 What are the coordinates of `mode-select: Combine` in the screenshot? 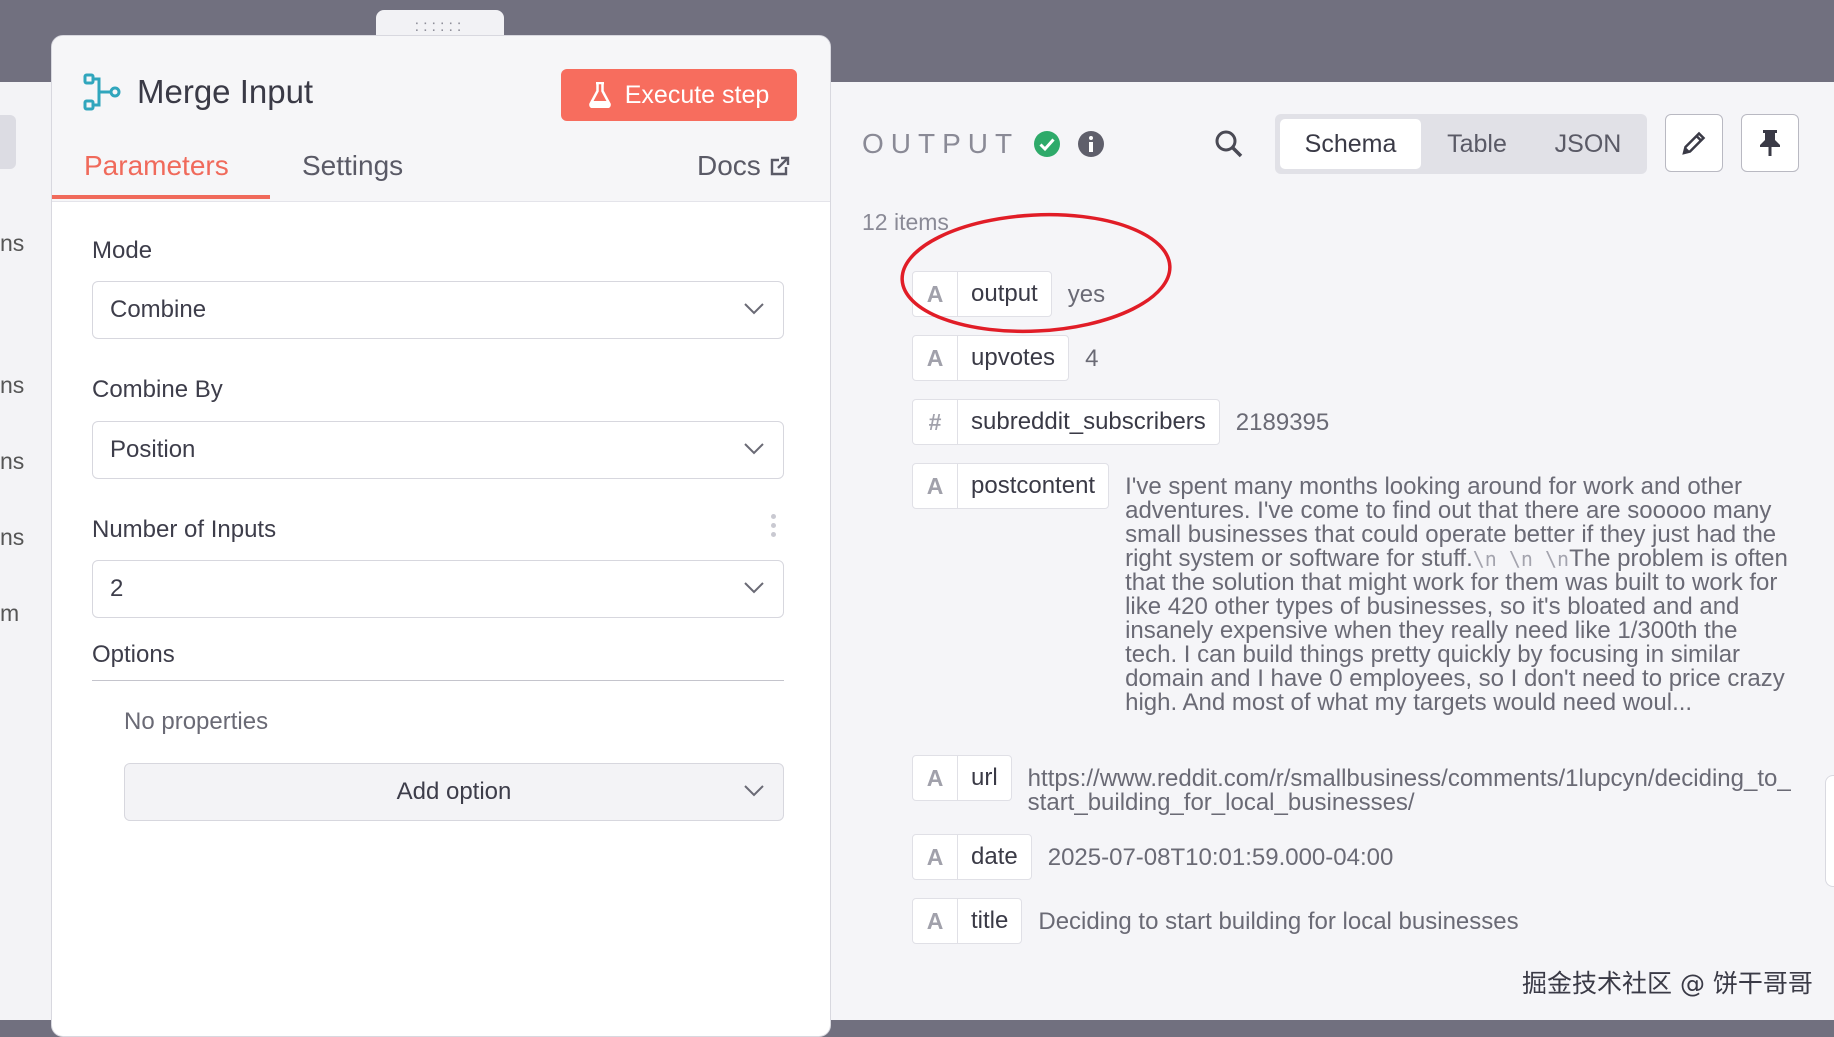 It's located at (438, 310).